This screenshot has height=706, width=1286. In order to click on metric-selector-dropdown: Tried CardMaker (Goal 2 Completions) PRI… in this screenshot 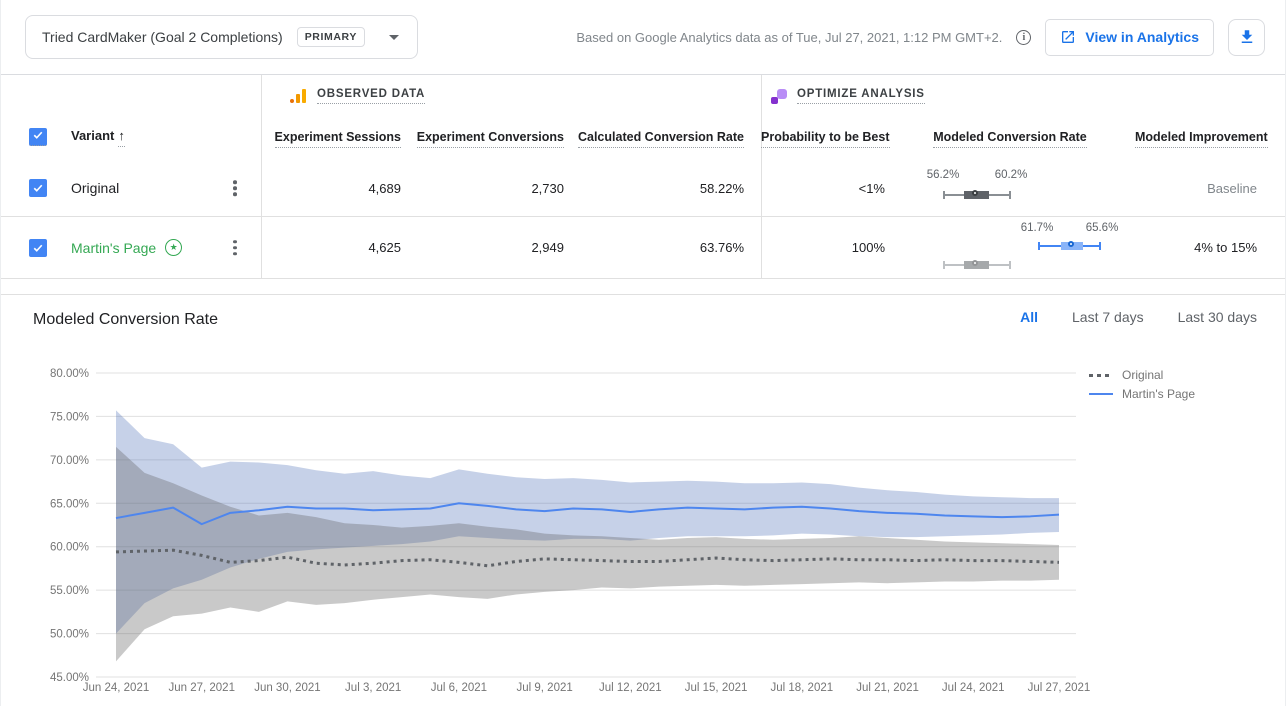, I will do `click(221, 37)`.